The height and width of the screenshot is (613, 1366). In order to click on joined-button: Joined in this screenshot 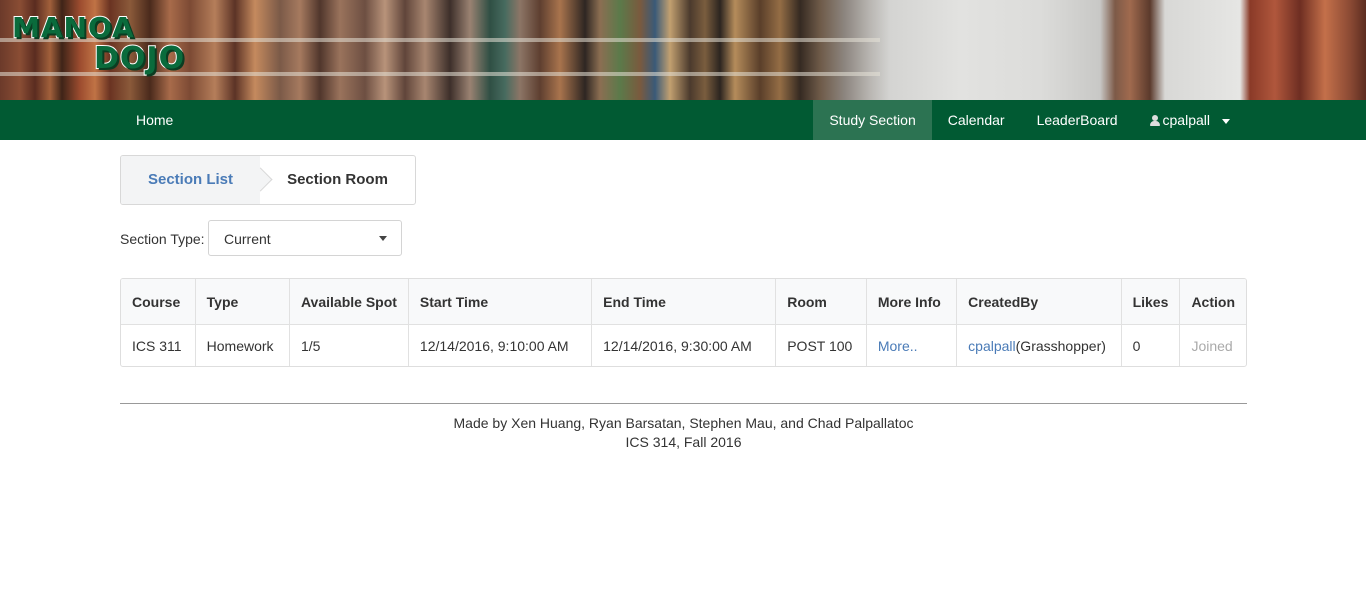, I will do `click(1213, 346)`.